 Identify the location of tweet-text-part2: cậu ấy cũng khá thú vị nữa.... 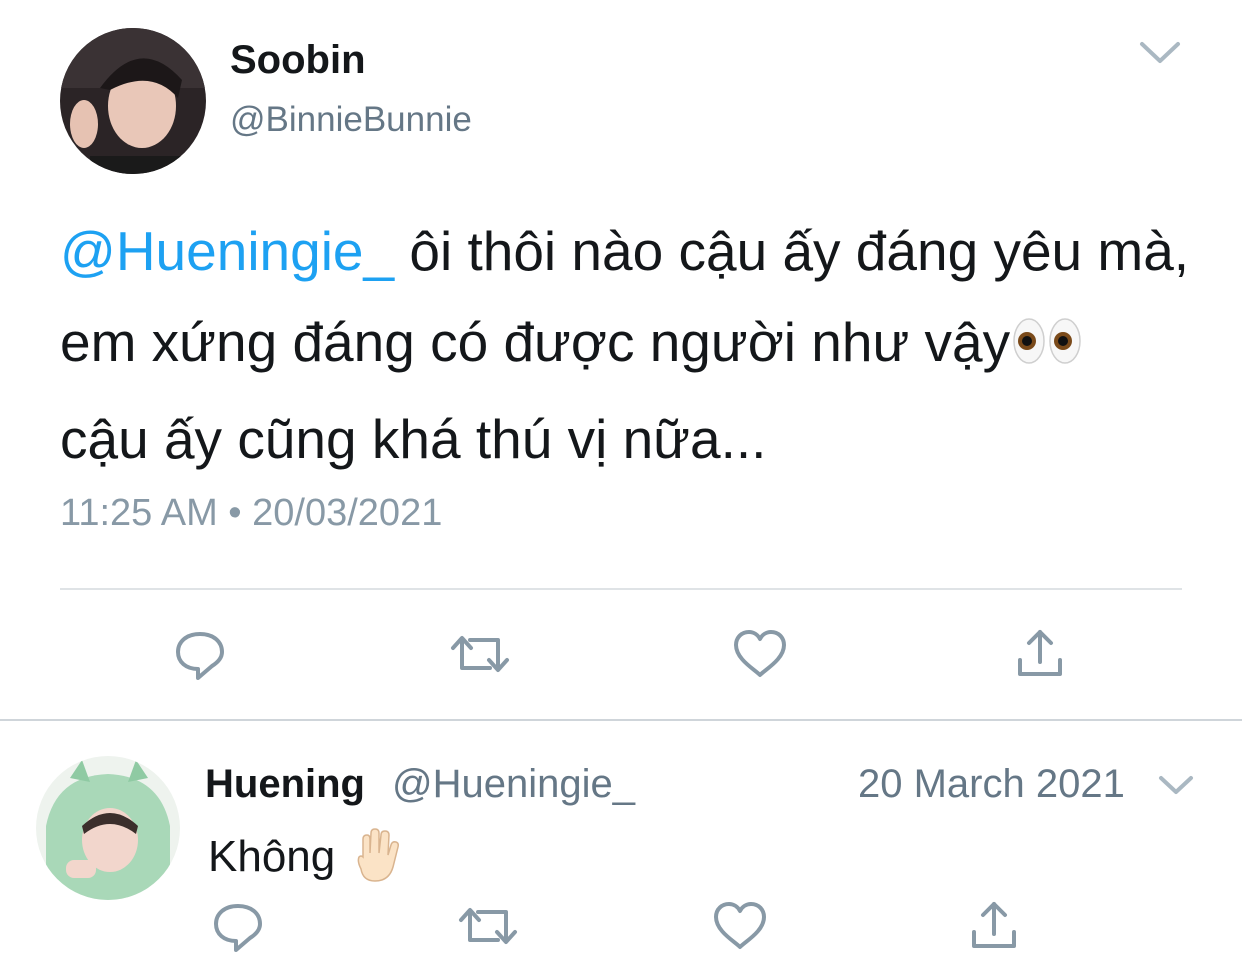
(413, 439).